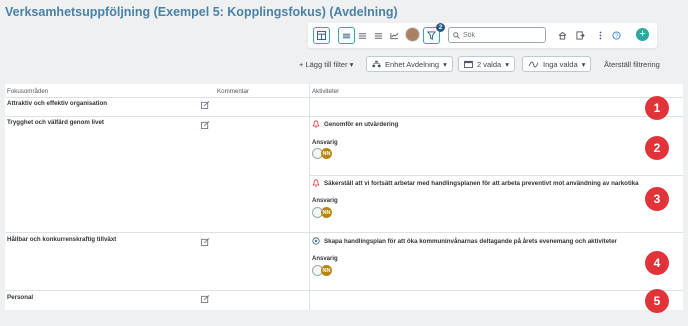 The image size is (688, 326). I want to click on focus-area-name: Attraktiv och effektiv organisation, so click(57, 103).